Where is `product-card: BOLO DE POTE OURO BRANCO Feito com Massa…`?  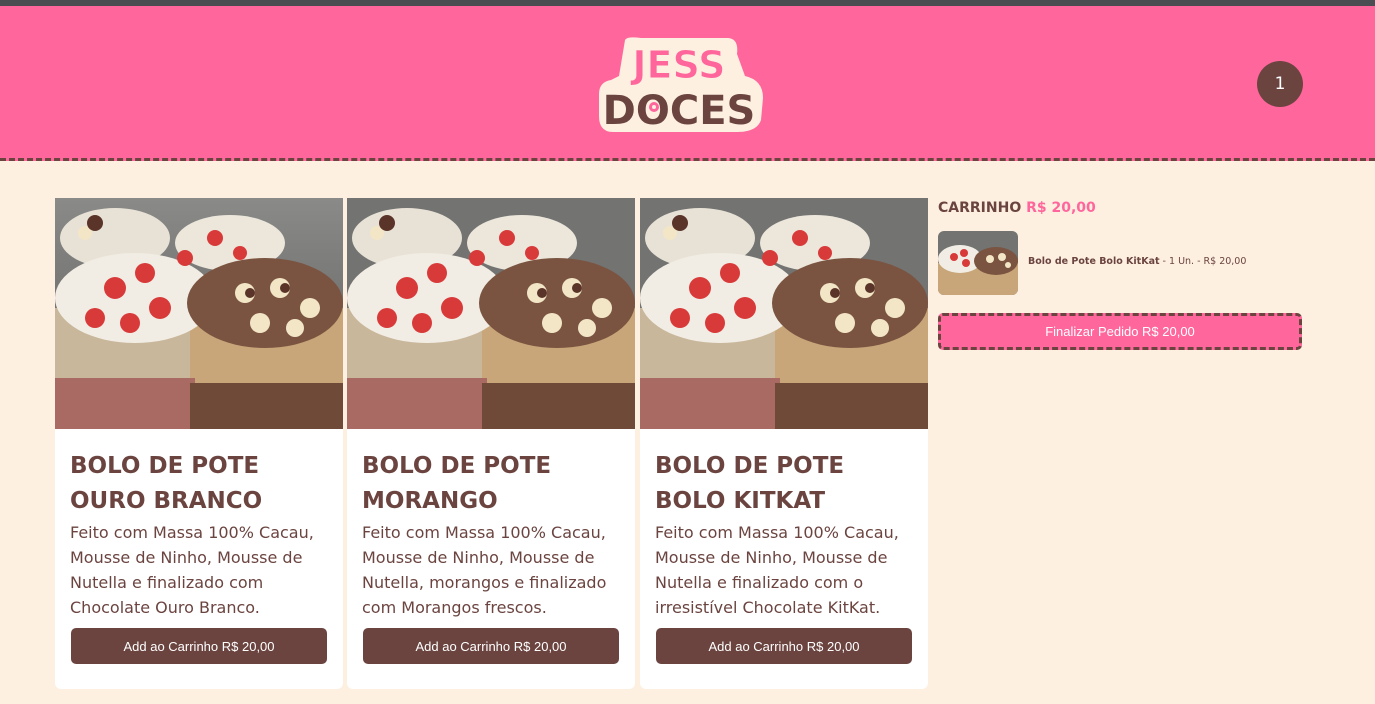 product-card: BOLO DE POTE OURO BRANCO Feito com Massa… is located at coordinates (199, 443).